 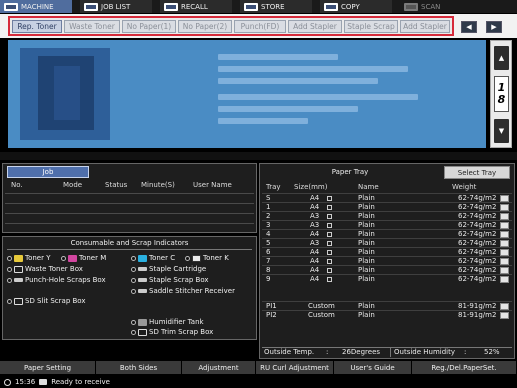 I want to click on users-guide-button: User's Guide, so click(x=373, y=367).